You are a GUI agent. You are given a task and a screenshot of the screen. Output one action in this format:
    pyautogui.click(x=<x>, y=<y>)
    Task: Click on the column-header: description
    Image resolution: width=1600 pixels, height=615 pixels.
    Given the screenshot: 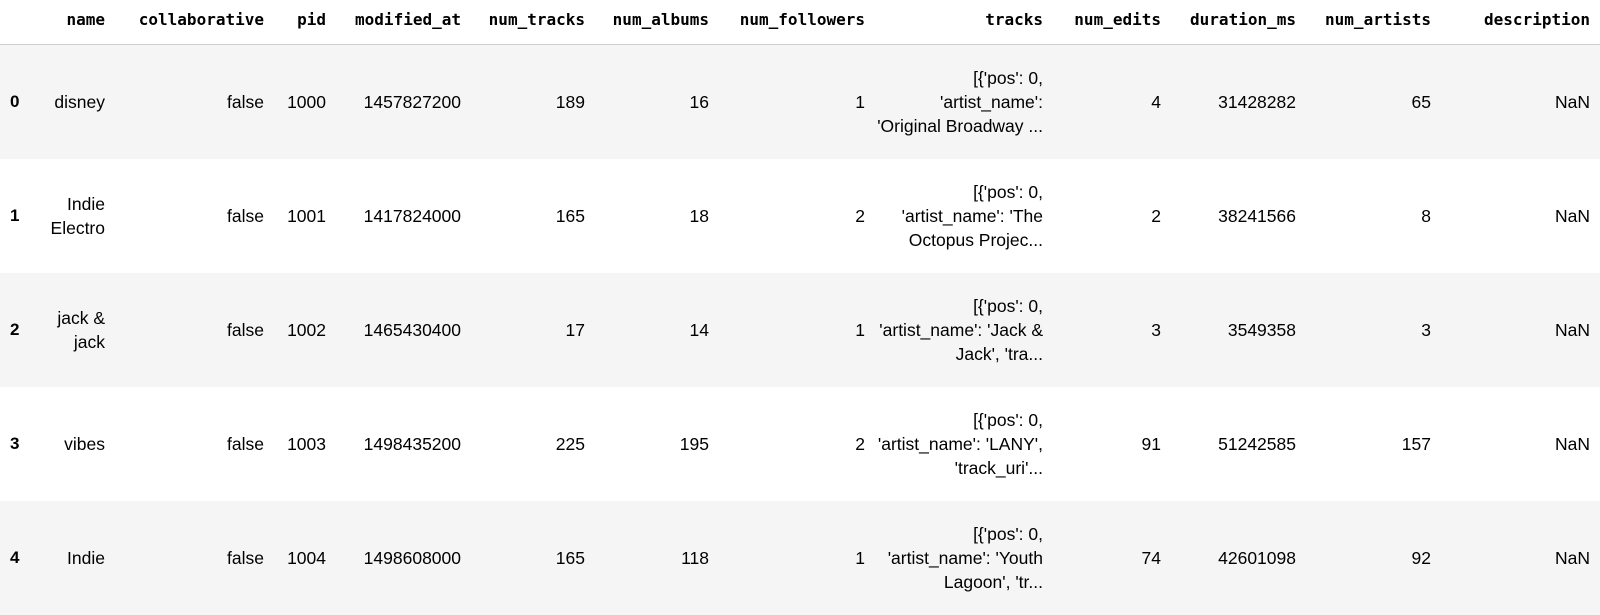 What is the action you would take?
    pyautogui.click(x=1520, y=22)
    